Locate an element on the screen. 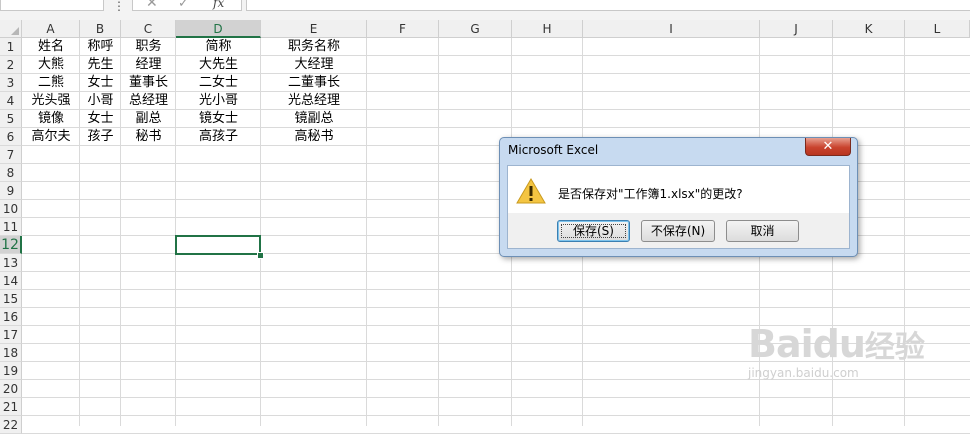 Image resolution: width=970 pixels, height=434 pixels. cell-b2: 先生 is located at coordinates (100, 65).